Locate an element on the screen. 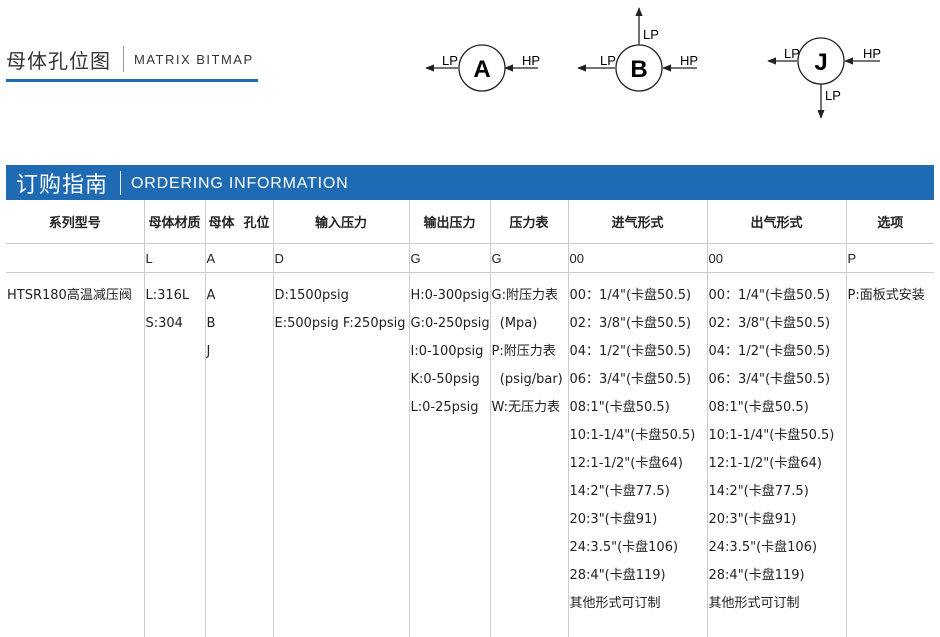 This screenshot has width=940, height=637. options-cell-inlet-pressure: D:1500psig E:500psig F:250psig is located at coordinates (341, 455).